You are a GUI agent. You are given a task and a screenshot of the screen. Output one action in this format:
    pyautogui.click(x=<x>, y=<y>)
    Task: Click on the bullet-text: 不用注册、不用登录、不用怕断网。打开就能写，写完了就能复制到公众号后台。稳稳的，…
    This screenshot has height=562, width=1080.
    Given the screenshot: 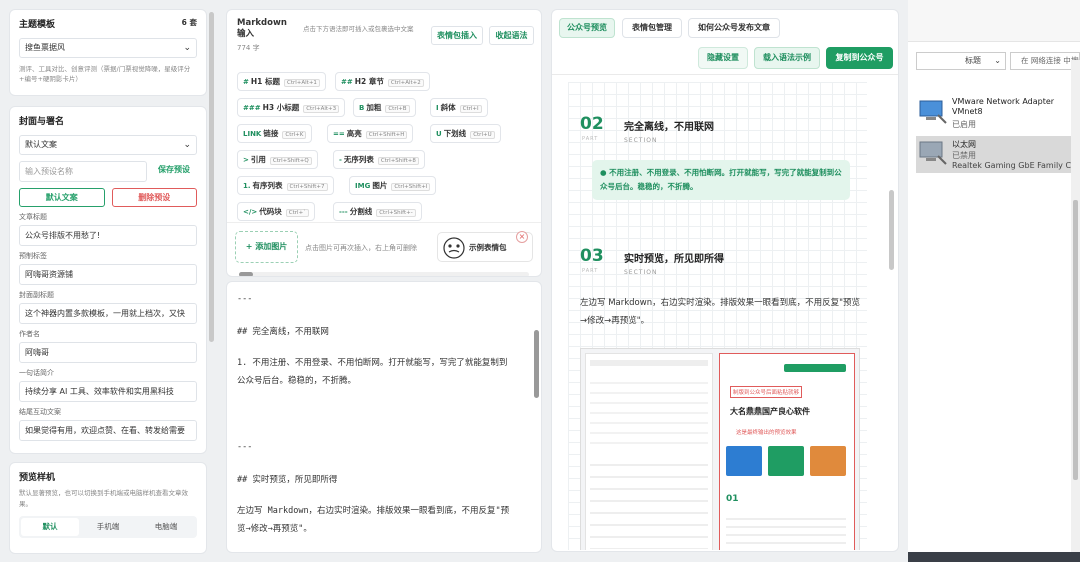 What is the action you would take?
    pyautogui.click(x=721, y=179)
    